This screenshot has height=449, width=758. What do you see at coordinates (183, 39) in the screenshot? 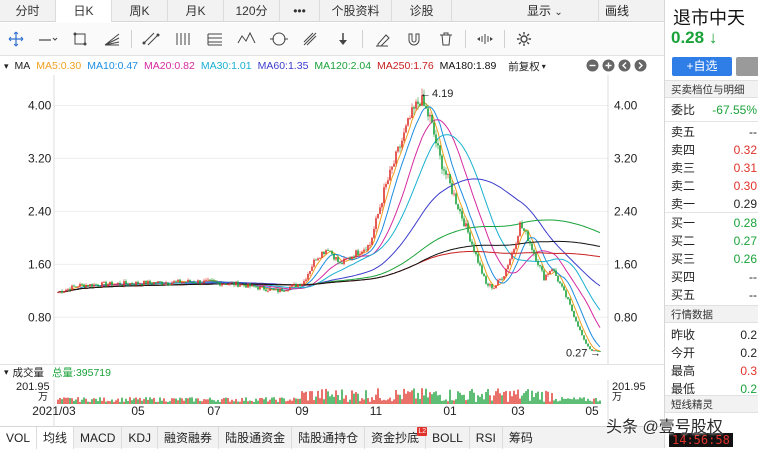
I see `vertical-lines-icon` at bounding box center [183, 39].